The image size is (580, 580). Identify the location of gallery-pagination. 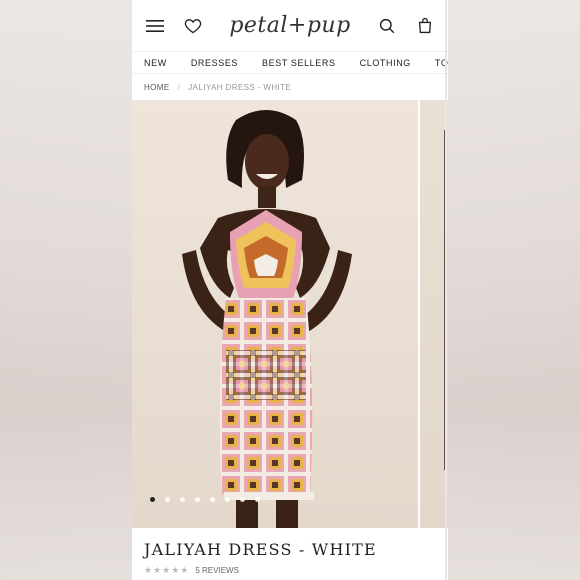
(205, 499).